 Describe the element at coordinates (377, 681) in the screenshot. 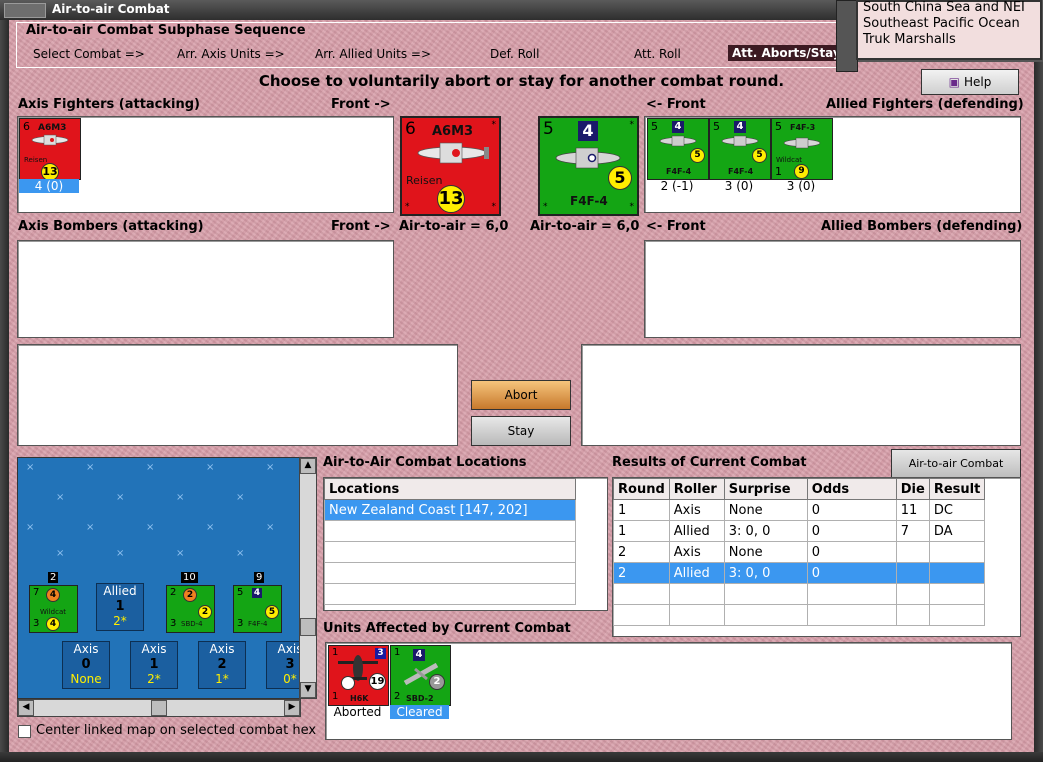

I see `range-circle: 19` at that location.